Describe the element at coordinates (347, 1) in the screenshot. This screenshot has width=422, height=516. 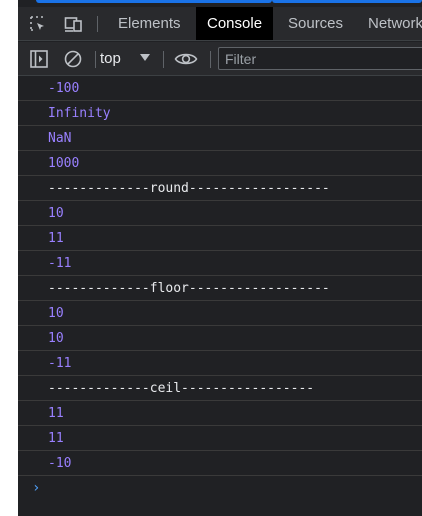
I see `top-accent-right` at that location.